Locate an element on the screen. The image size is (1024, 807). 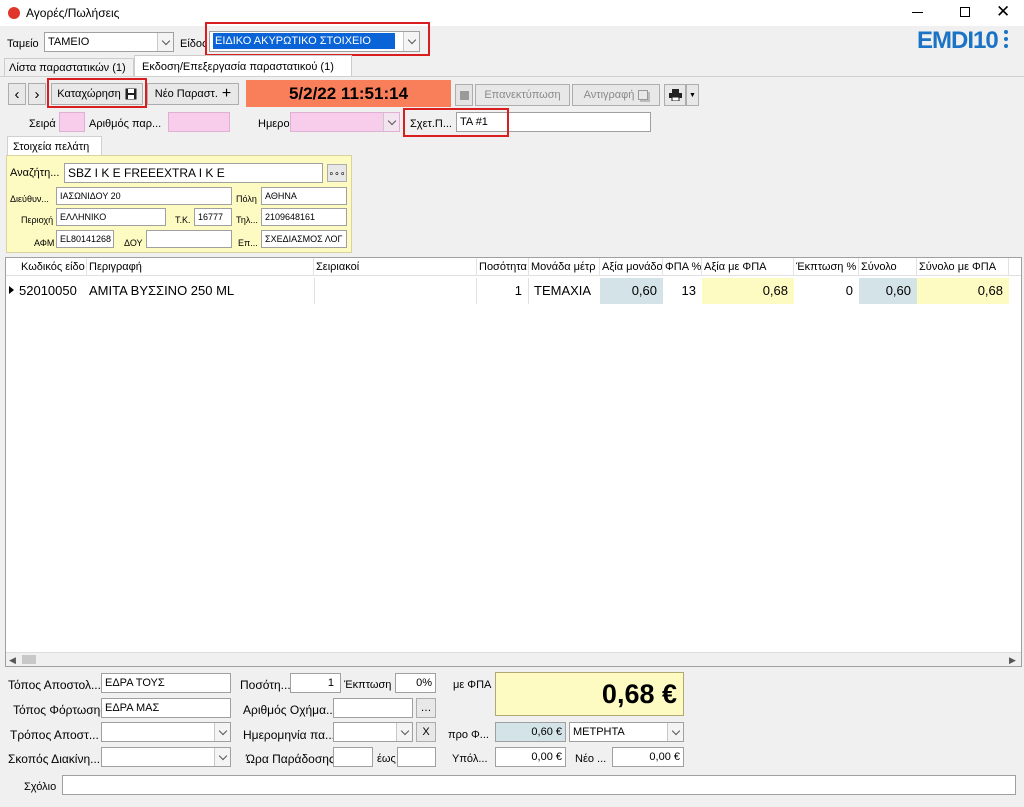
ora-to-input is located at coordinates (416, 757).